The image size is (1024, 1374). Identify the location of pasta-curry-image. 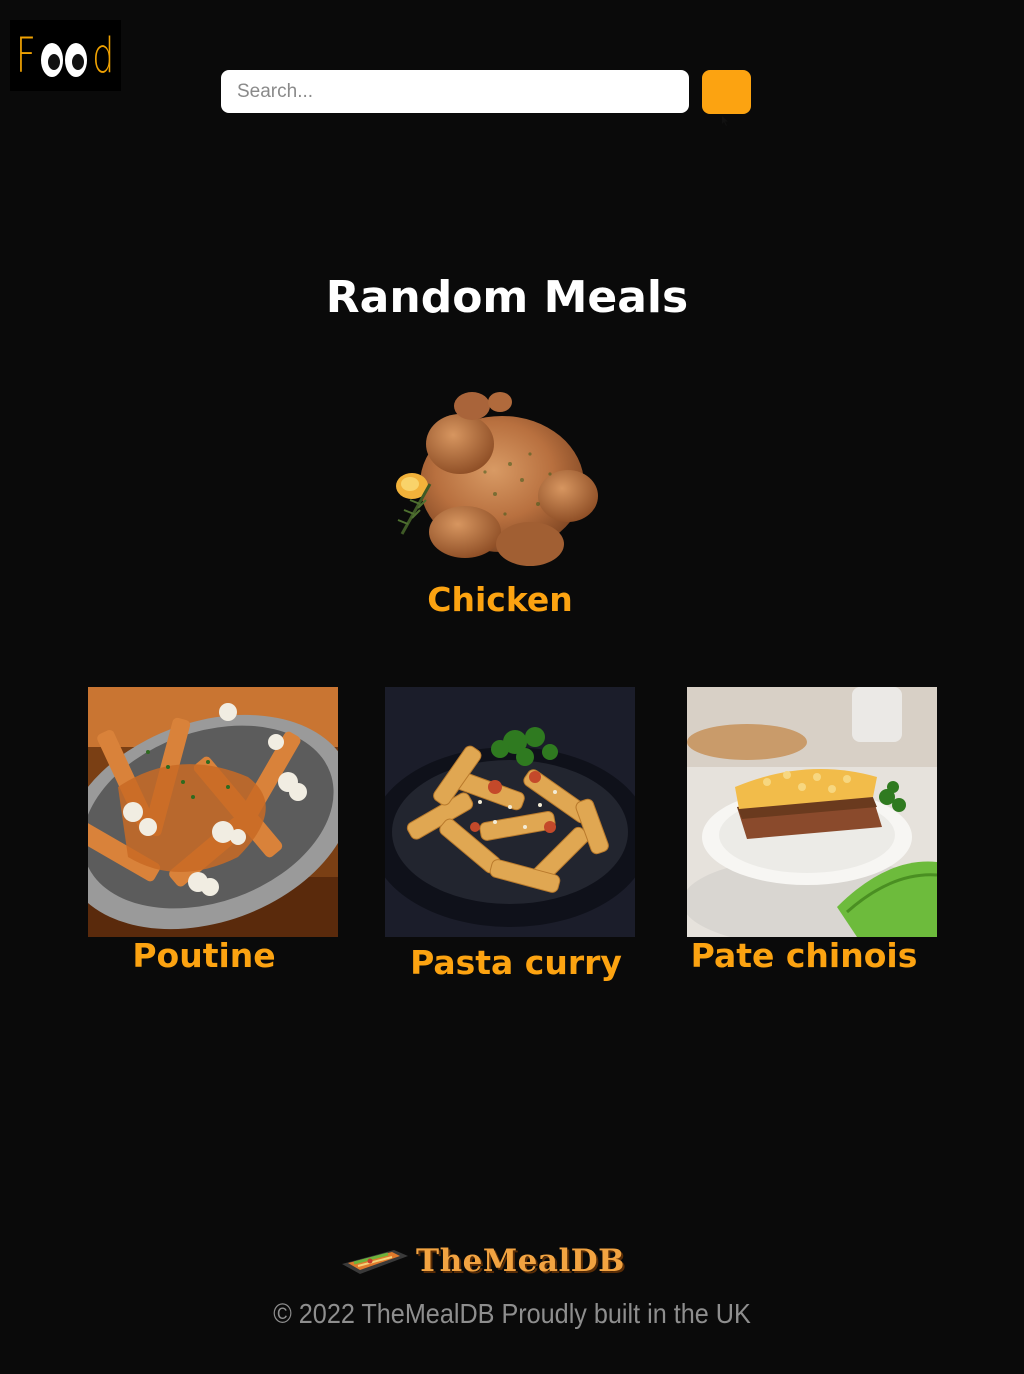
(510, 812).